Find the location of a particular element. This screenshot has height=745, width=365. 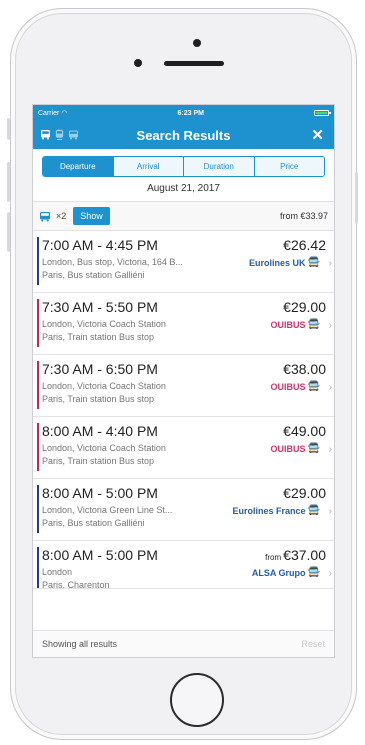

page-title: Search Results is located at coordinates (183, 135).